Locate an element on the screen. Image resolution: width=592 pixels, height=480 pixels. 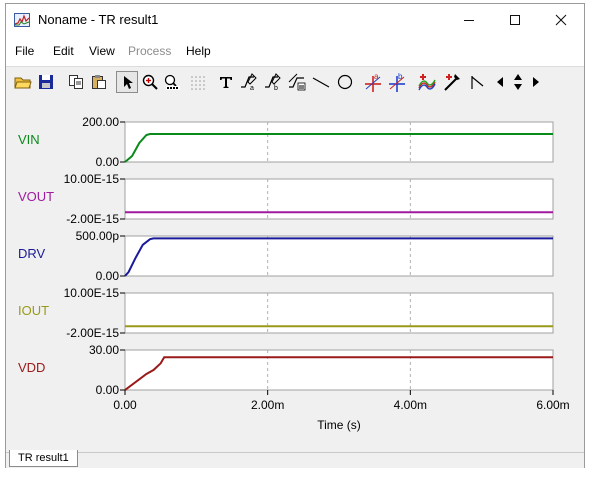
maximize-icon is located at coordinates (515, 20).